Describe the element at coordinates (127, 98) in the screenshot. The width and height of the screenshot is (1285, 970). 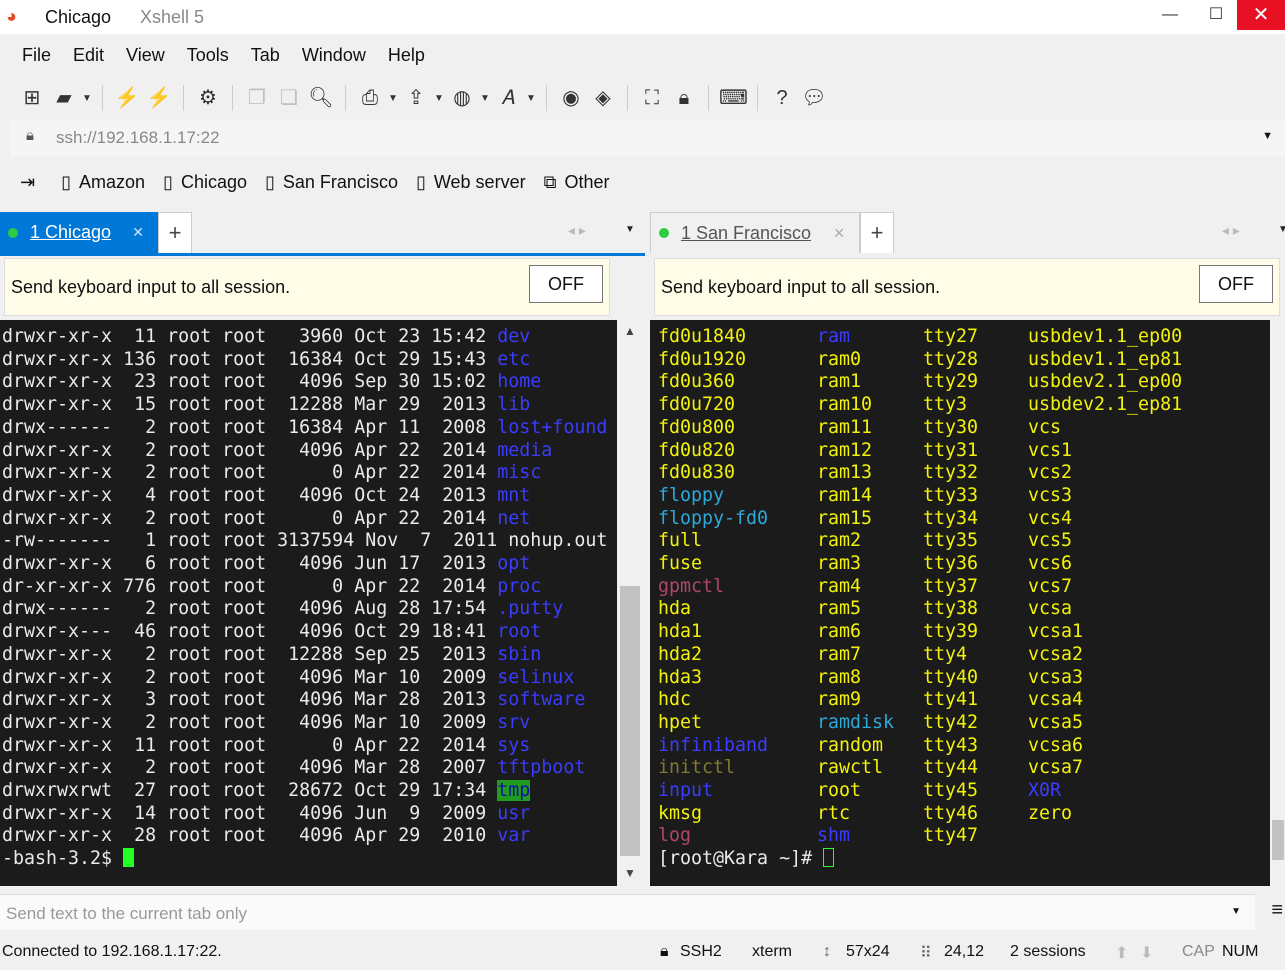
I see `connect-icon: ⚡` at that location.